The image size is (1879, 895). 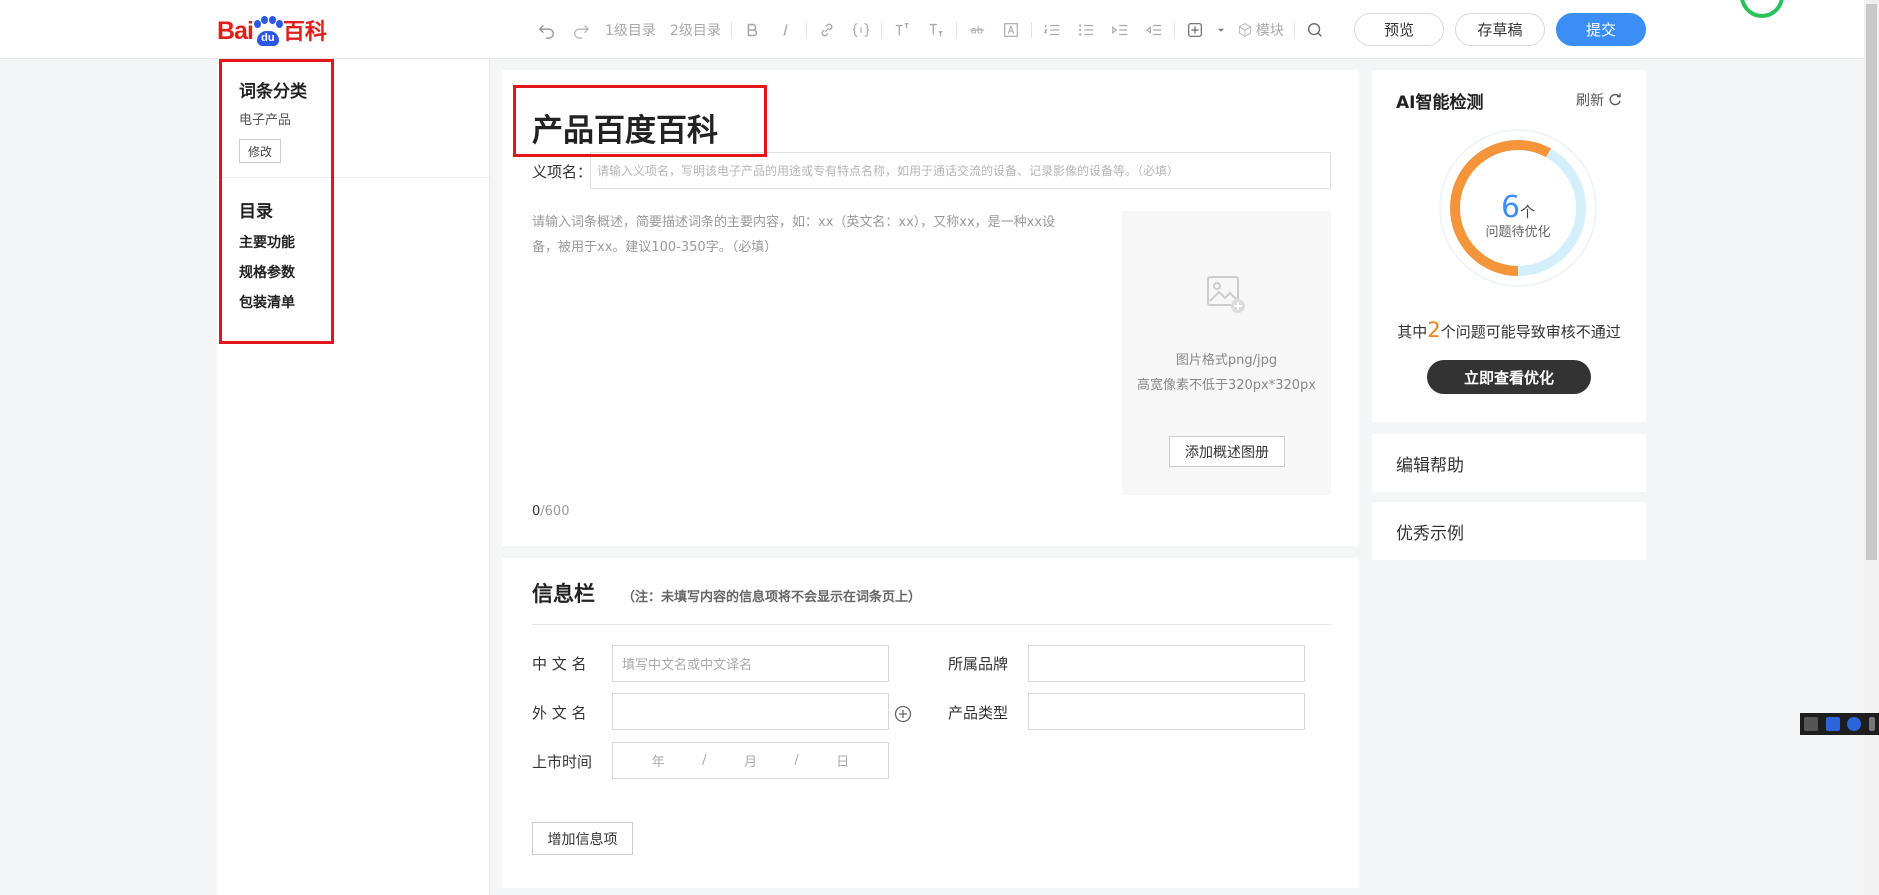 I want to click on logo-baike: 百科, so click(x=304, y=32).